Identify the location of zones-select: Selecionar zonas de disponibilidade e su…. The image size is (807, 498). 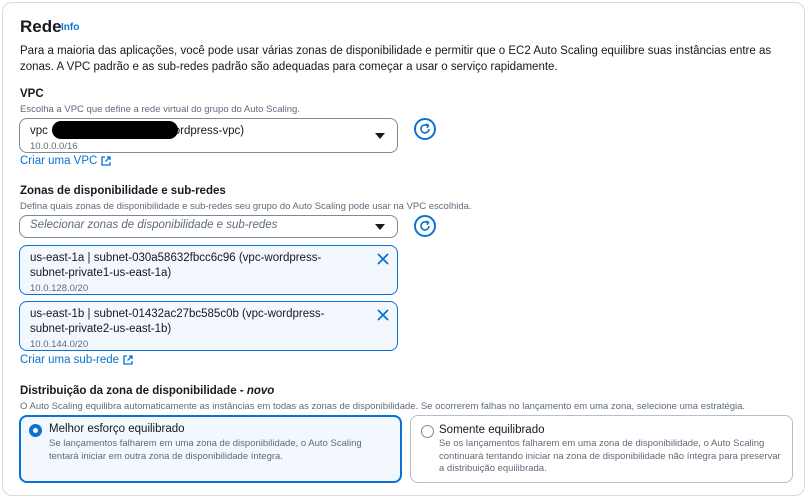
(208, 226).